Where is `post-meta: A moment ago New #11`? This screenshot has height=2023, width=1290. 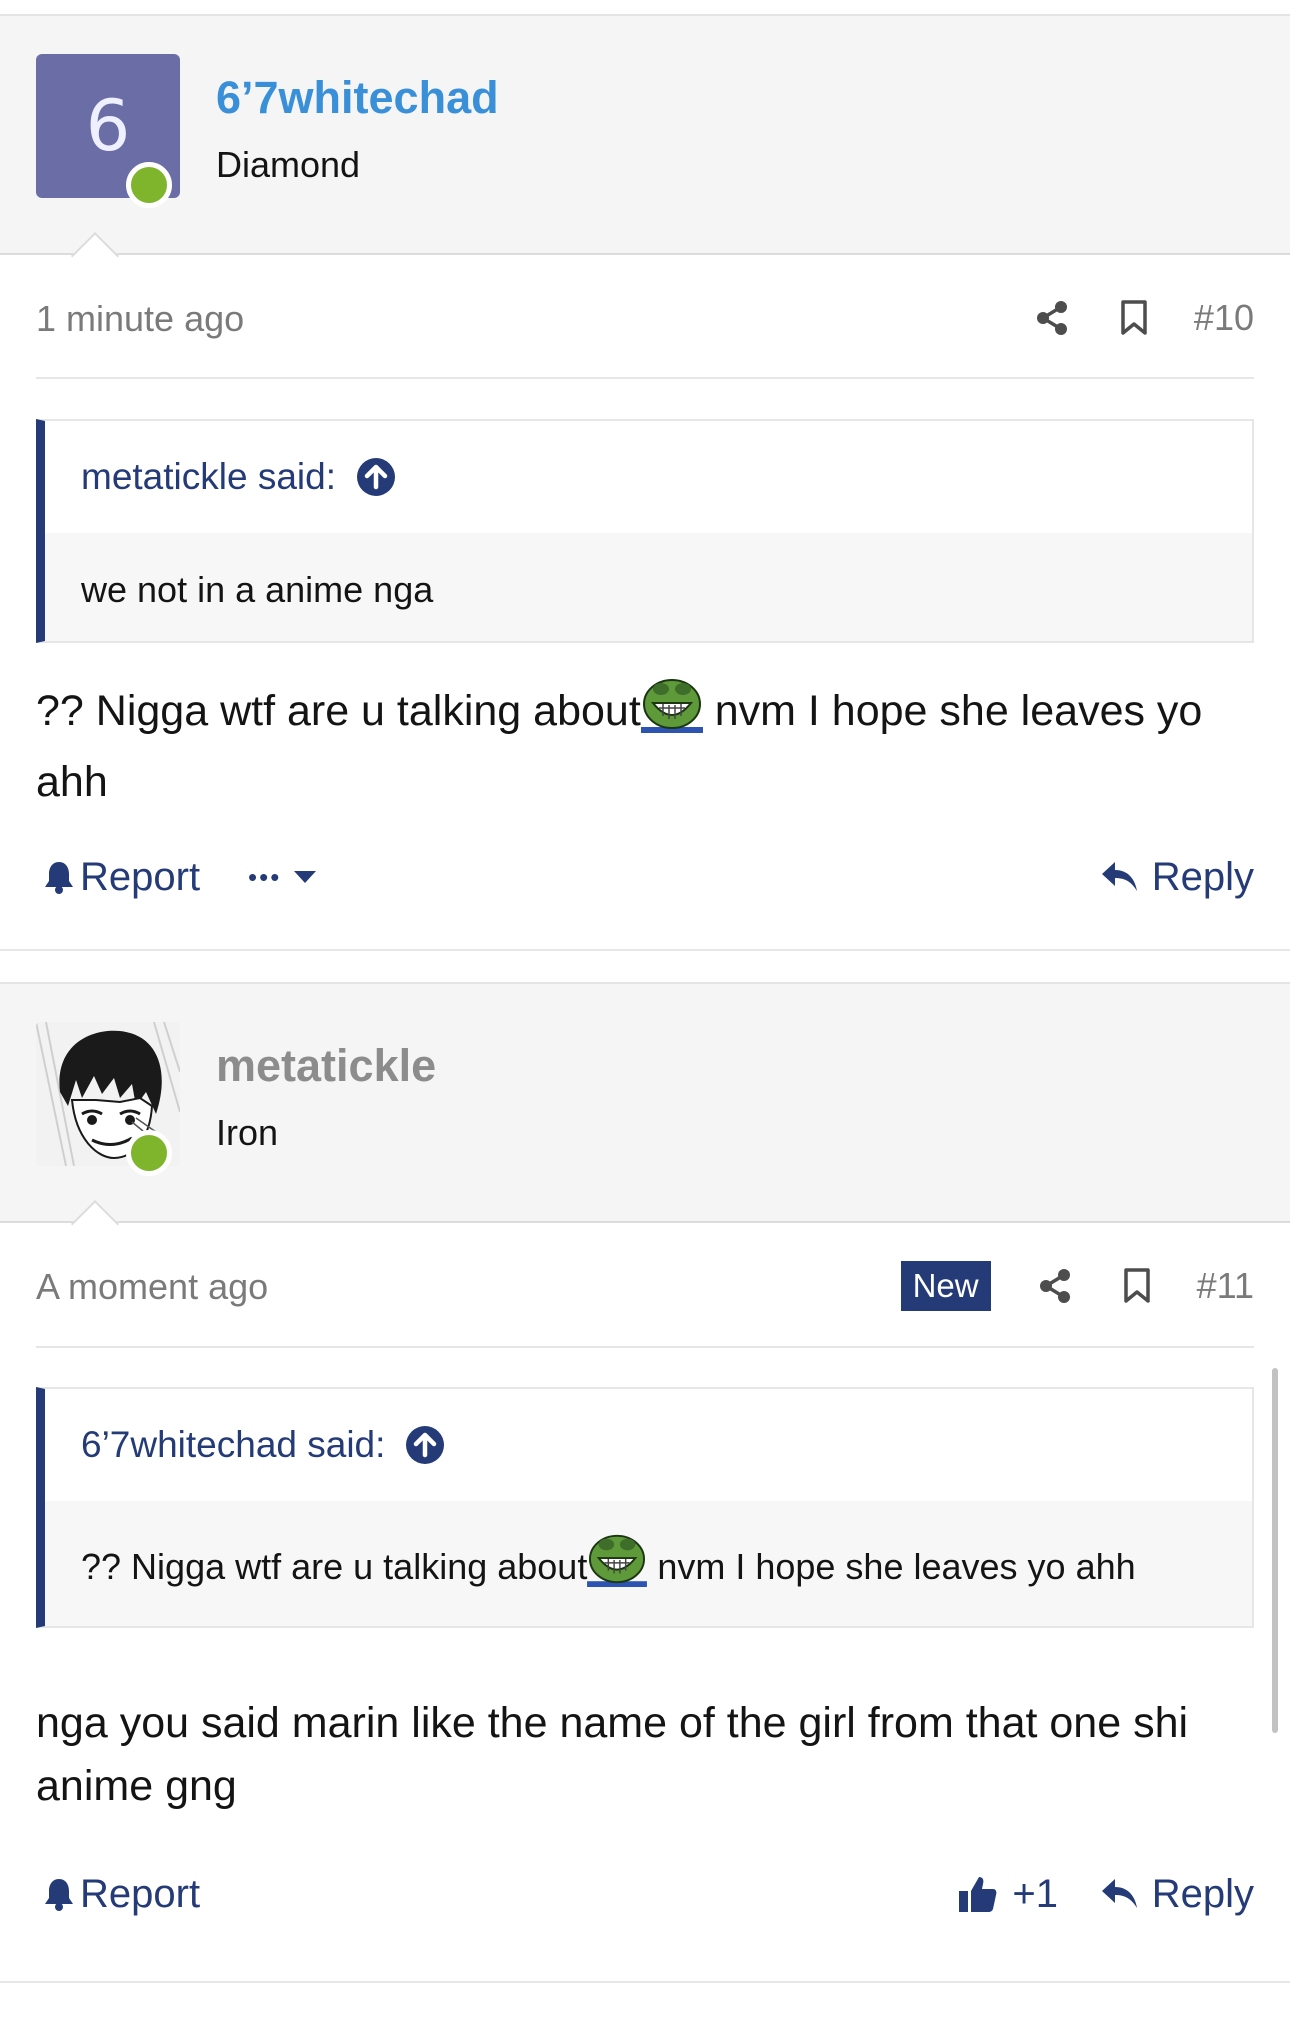 post-meta: A moment ago New #11 is located at coordinates (645, 1286).